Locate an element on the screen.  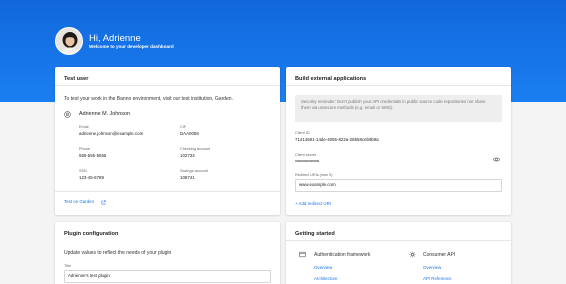
test-on-garden-link: Test on Garden is located at coordinates (89, 202).